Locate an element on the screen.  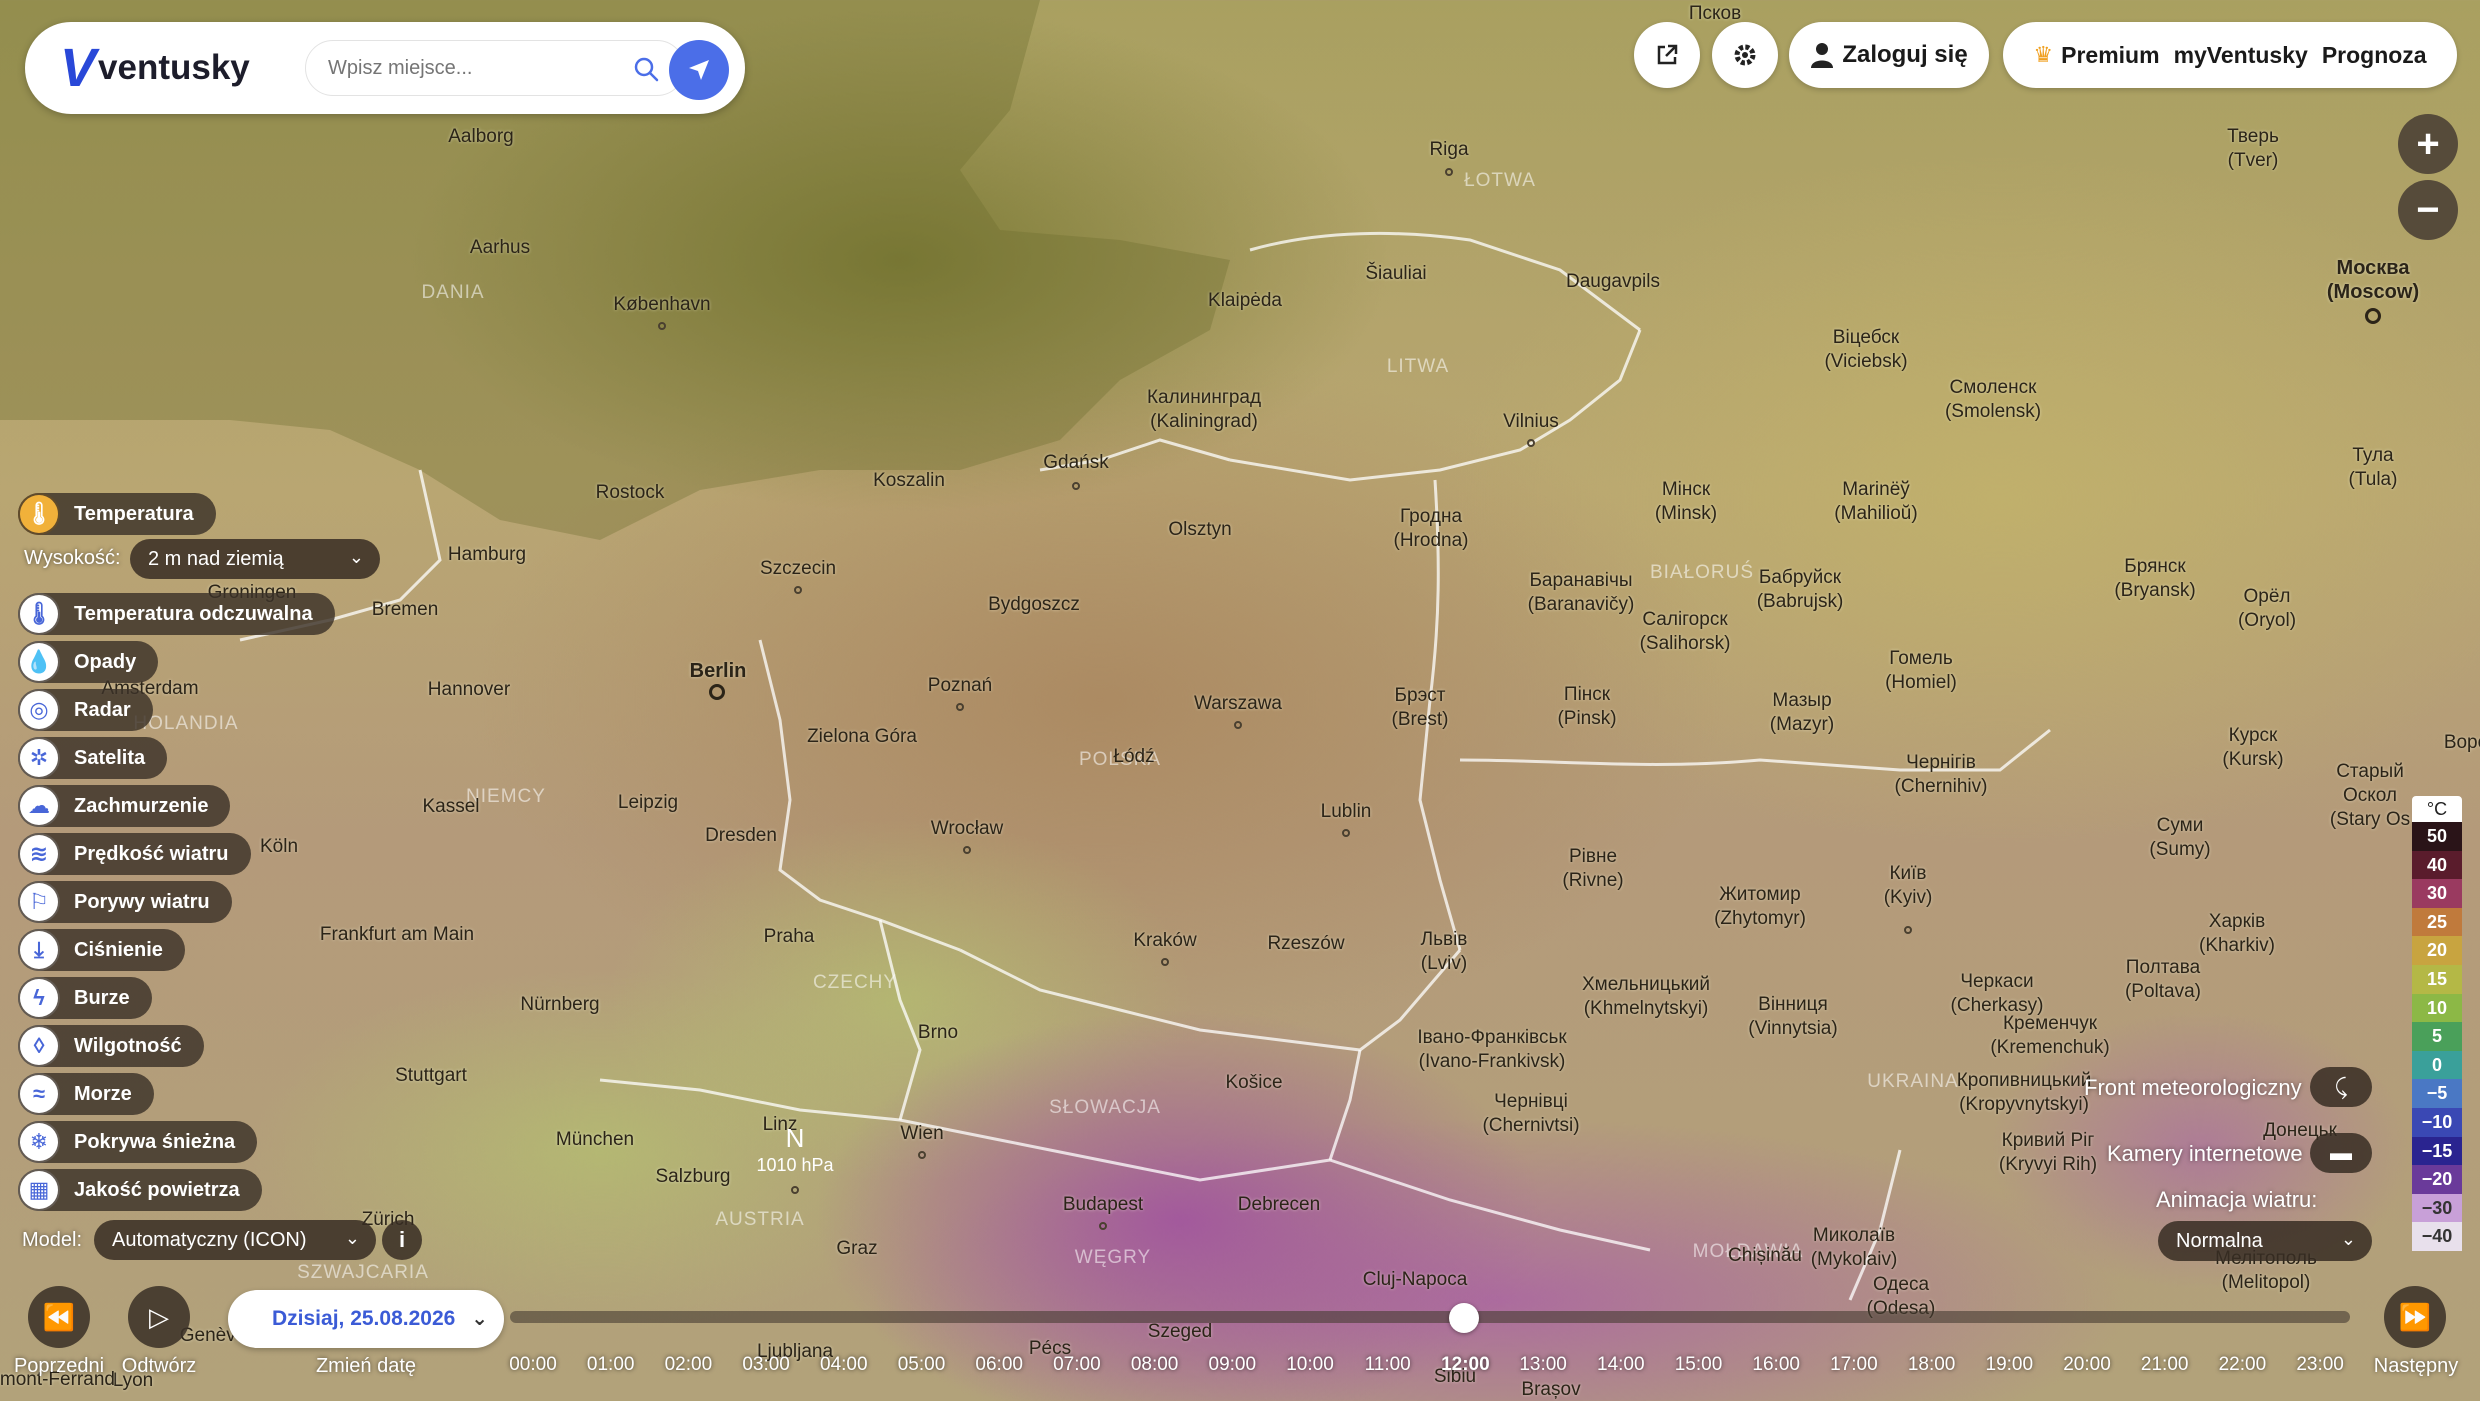
city-label: Львів (Lviv) is located at coordinates (1444, 952).